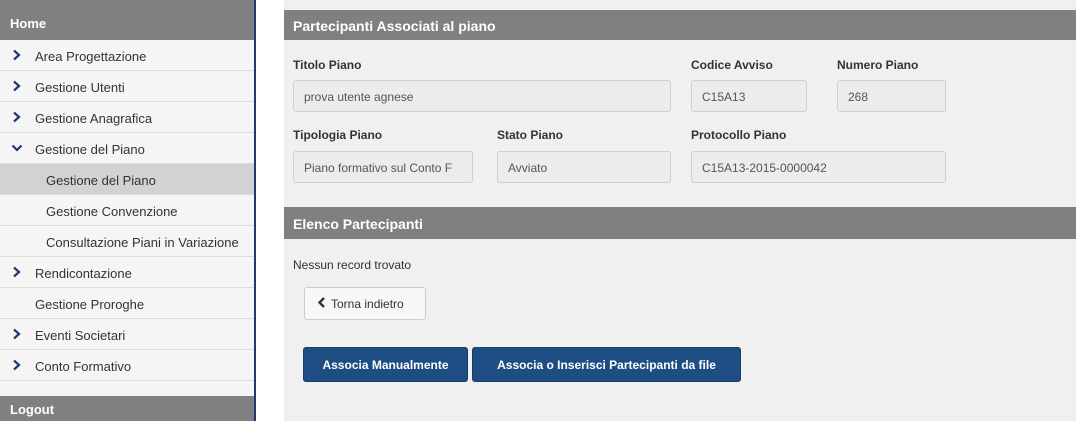 This screenshot has height=421, width=1076. What do you see at coordinates (83, 366) in the screenshot?
I see `sidebar-item-label: Conto Formativo` at bounding box center [83, 366].